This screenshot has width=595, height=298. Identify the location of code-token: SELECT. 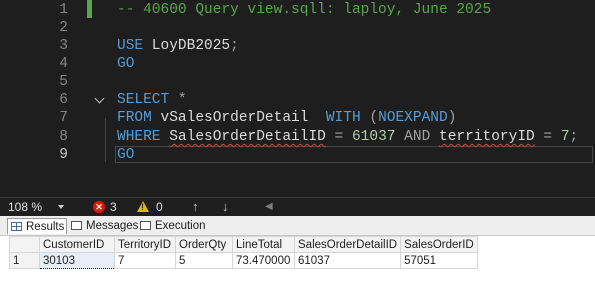
(143, 100).